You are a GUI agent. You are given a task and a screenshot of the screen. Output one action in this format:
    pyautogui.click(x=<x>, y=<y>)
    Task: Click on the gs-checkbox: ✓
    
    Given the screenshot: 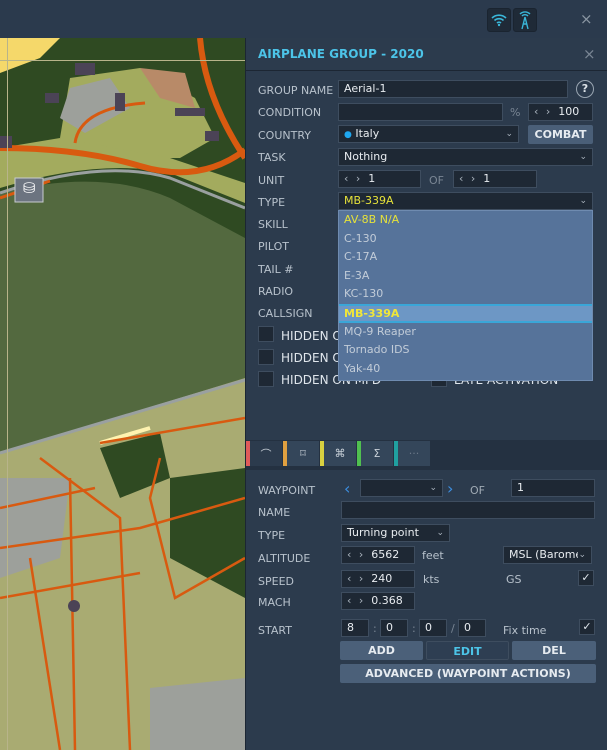 What is the action you would take?
    pyautogui.click(x=586, y=578)
    